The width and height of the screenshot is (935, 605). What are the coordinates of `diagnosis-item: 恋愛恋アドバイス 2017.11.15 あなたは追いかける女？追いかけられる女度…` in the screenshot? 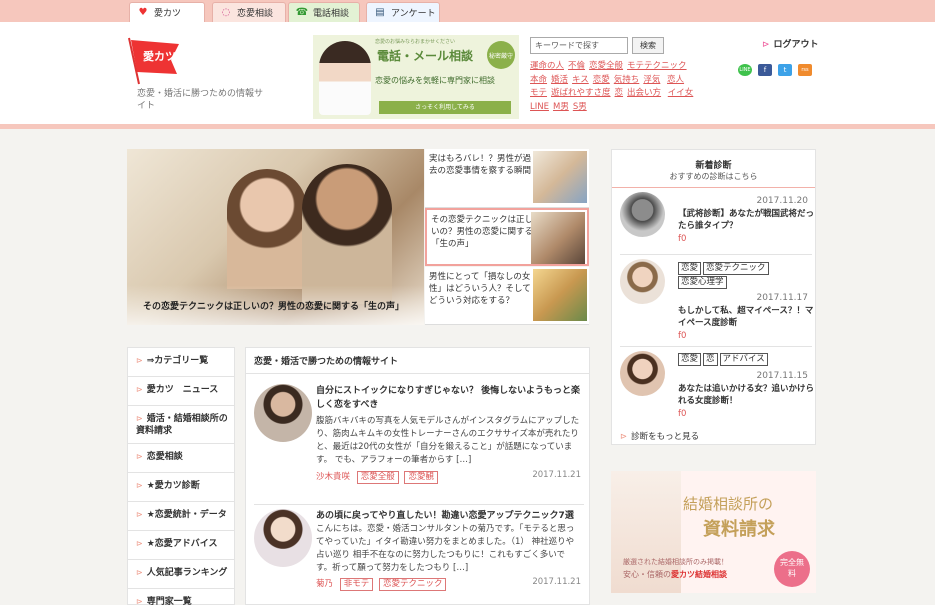 It's located at (717, 383).